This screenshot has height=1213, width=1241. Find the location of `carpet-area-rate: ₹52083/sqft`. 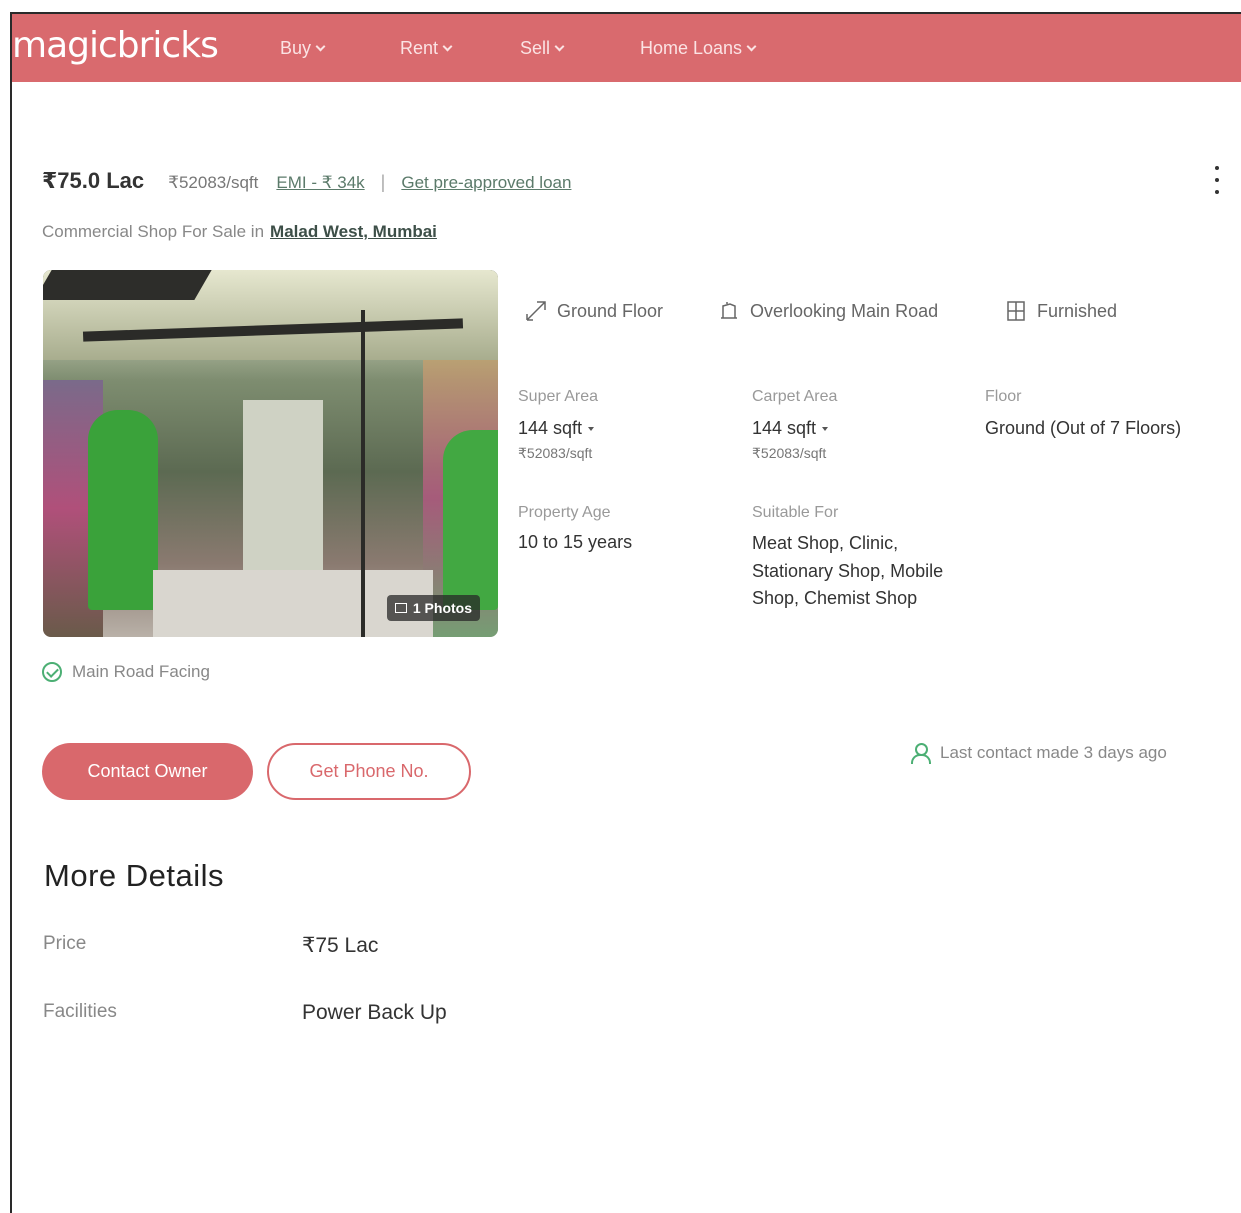

carpet-area-rate: ₹52083/sqft is located at coordinates (789, 453).